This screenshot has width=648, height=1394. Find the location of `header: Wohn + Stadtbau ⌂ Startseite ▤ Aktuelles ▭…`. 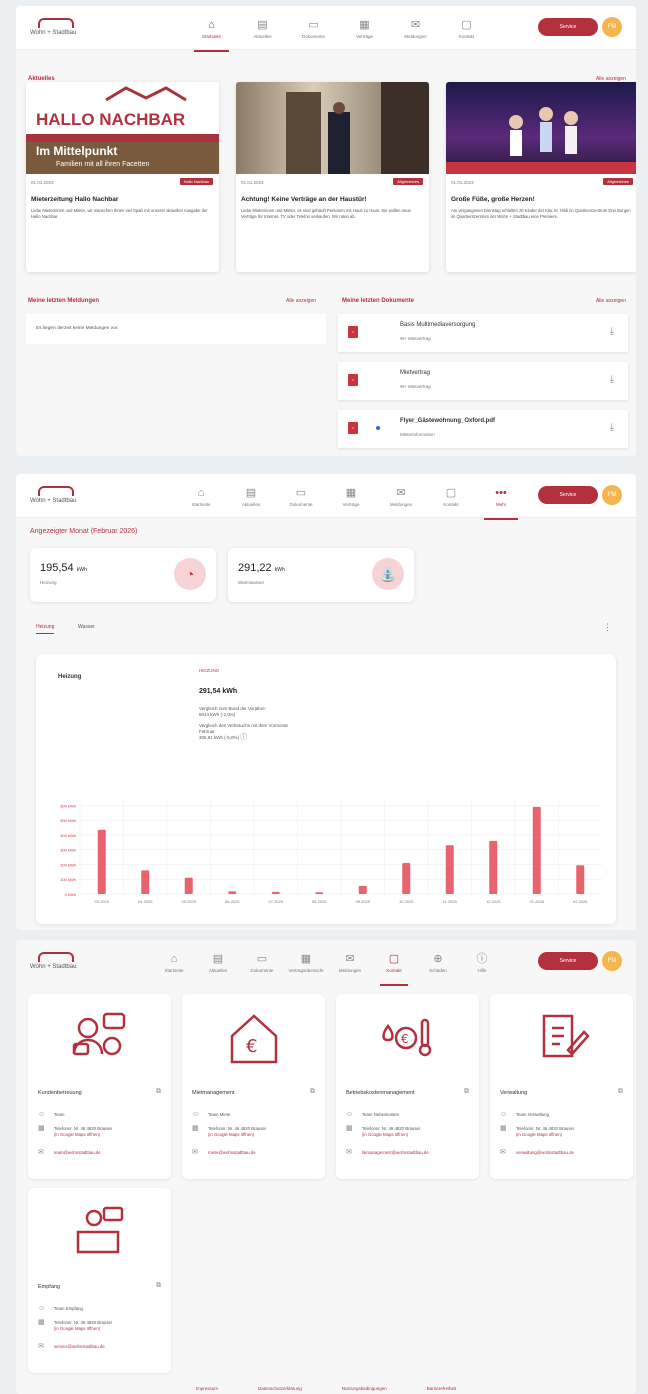

header: Wohn + Stadtbau ⌂ Startseite ▤ Aktuelles ▭… is located at coordinates (326, 497).